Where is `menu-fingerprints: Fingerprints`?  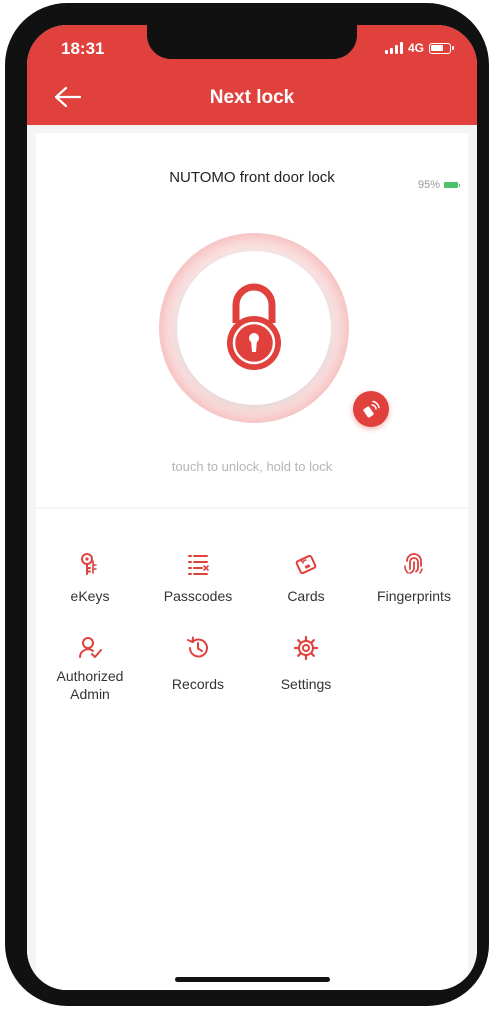
menu-fingerprints: Fingerprints is located at coordinates (414, 578).